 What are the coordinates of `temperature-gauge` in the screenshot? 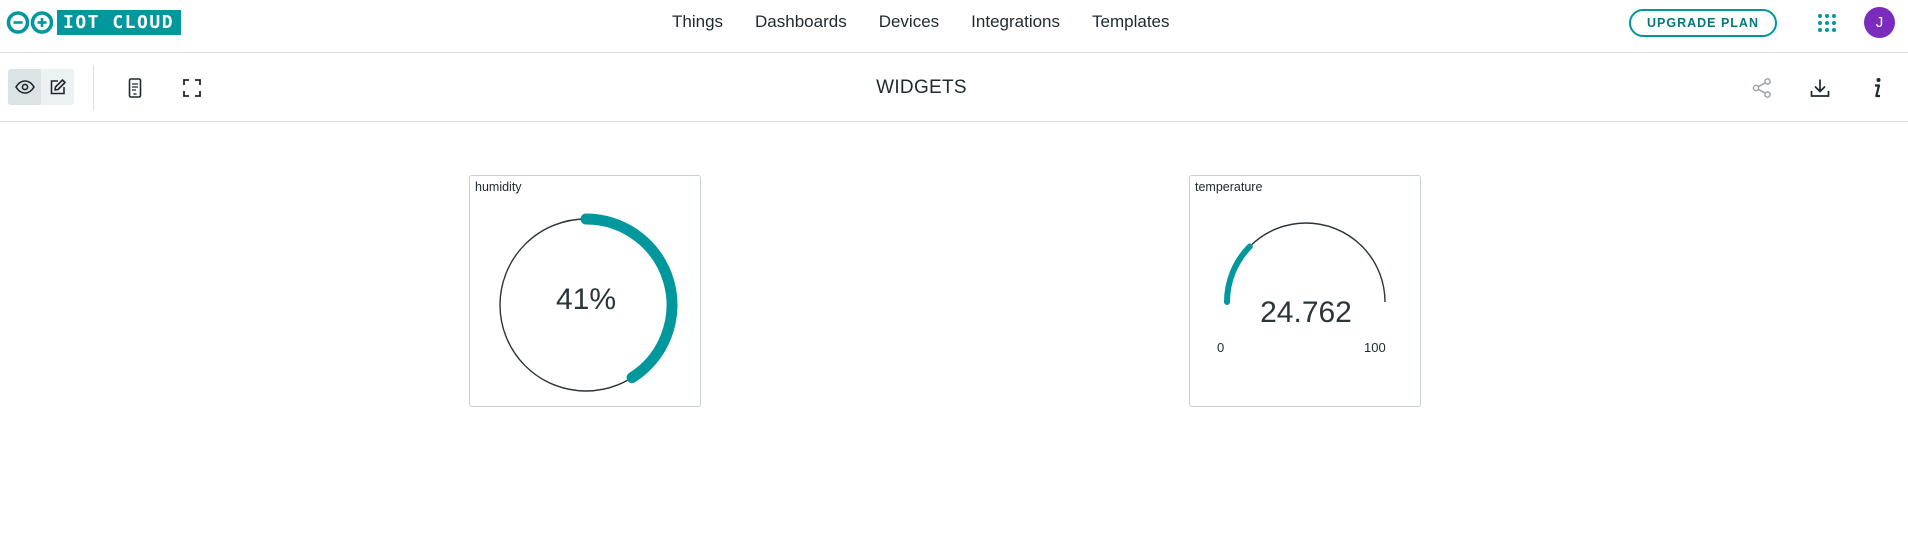 It's located at (1305, 263).